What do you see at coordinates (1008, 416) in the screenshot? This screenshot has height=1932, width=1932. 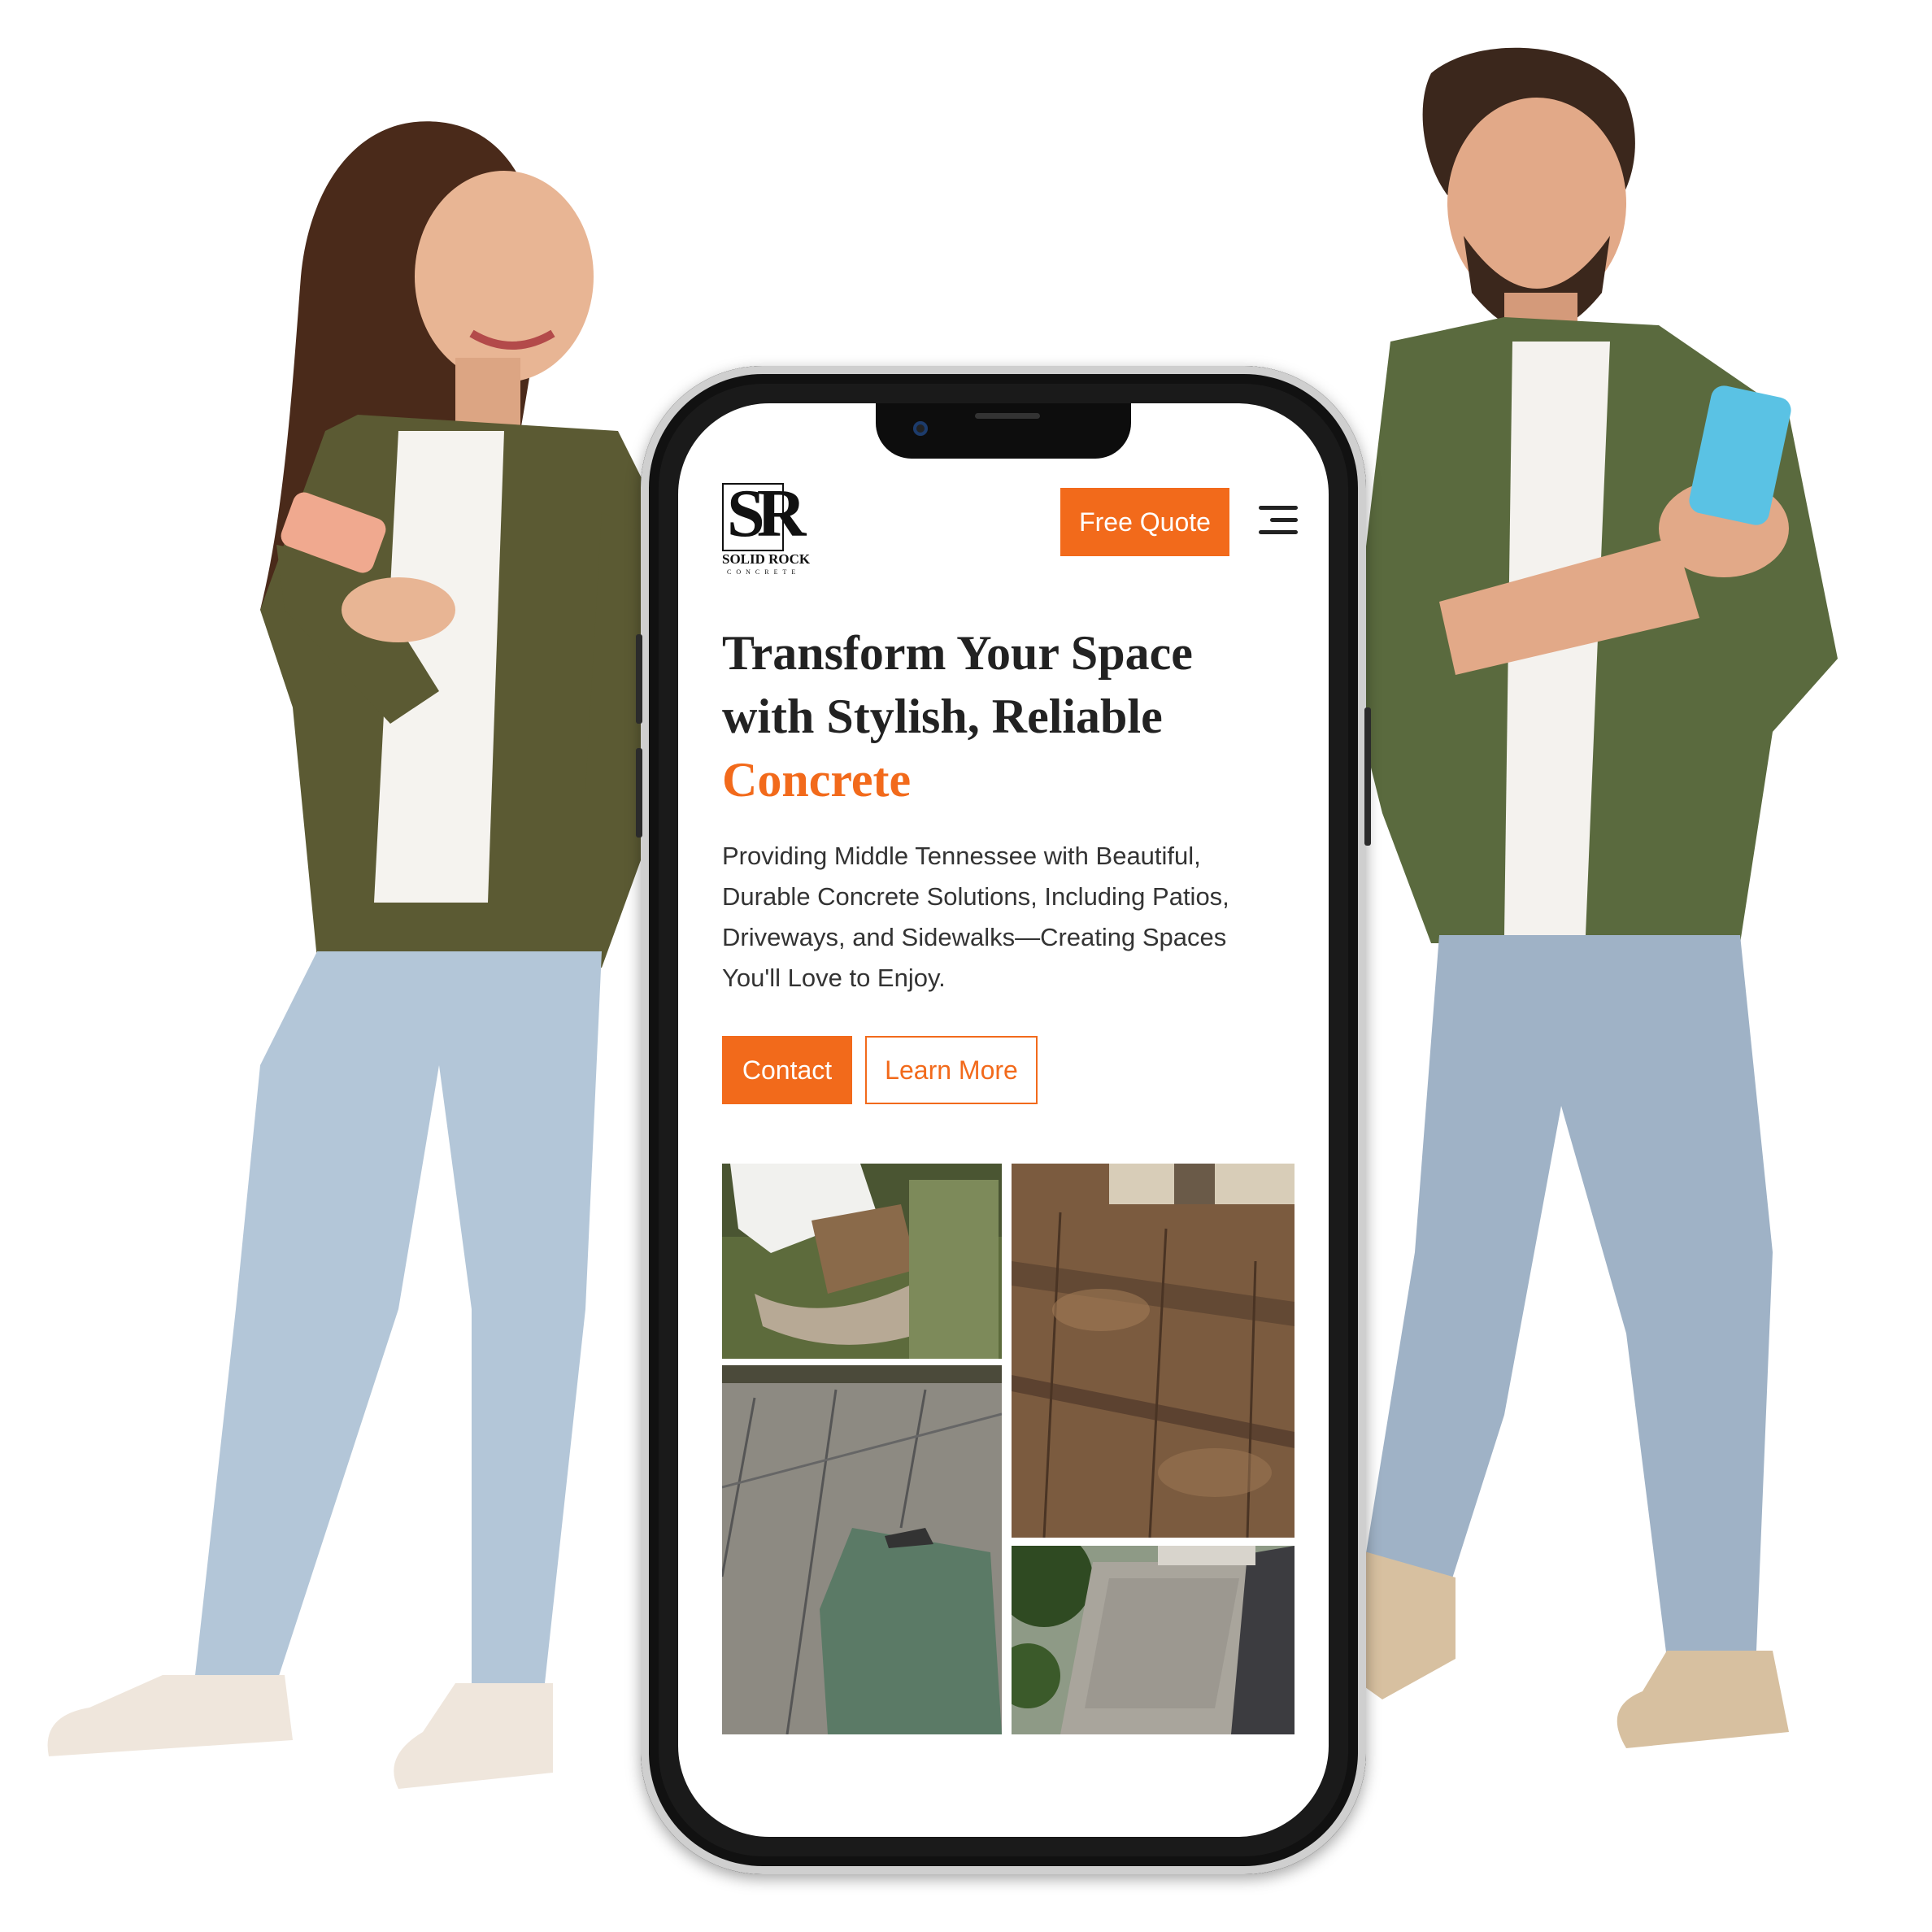 I see `speaker-grille` at bounding box center [1008, 416].